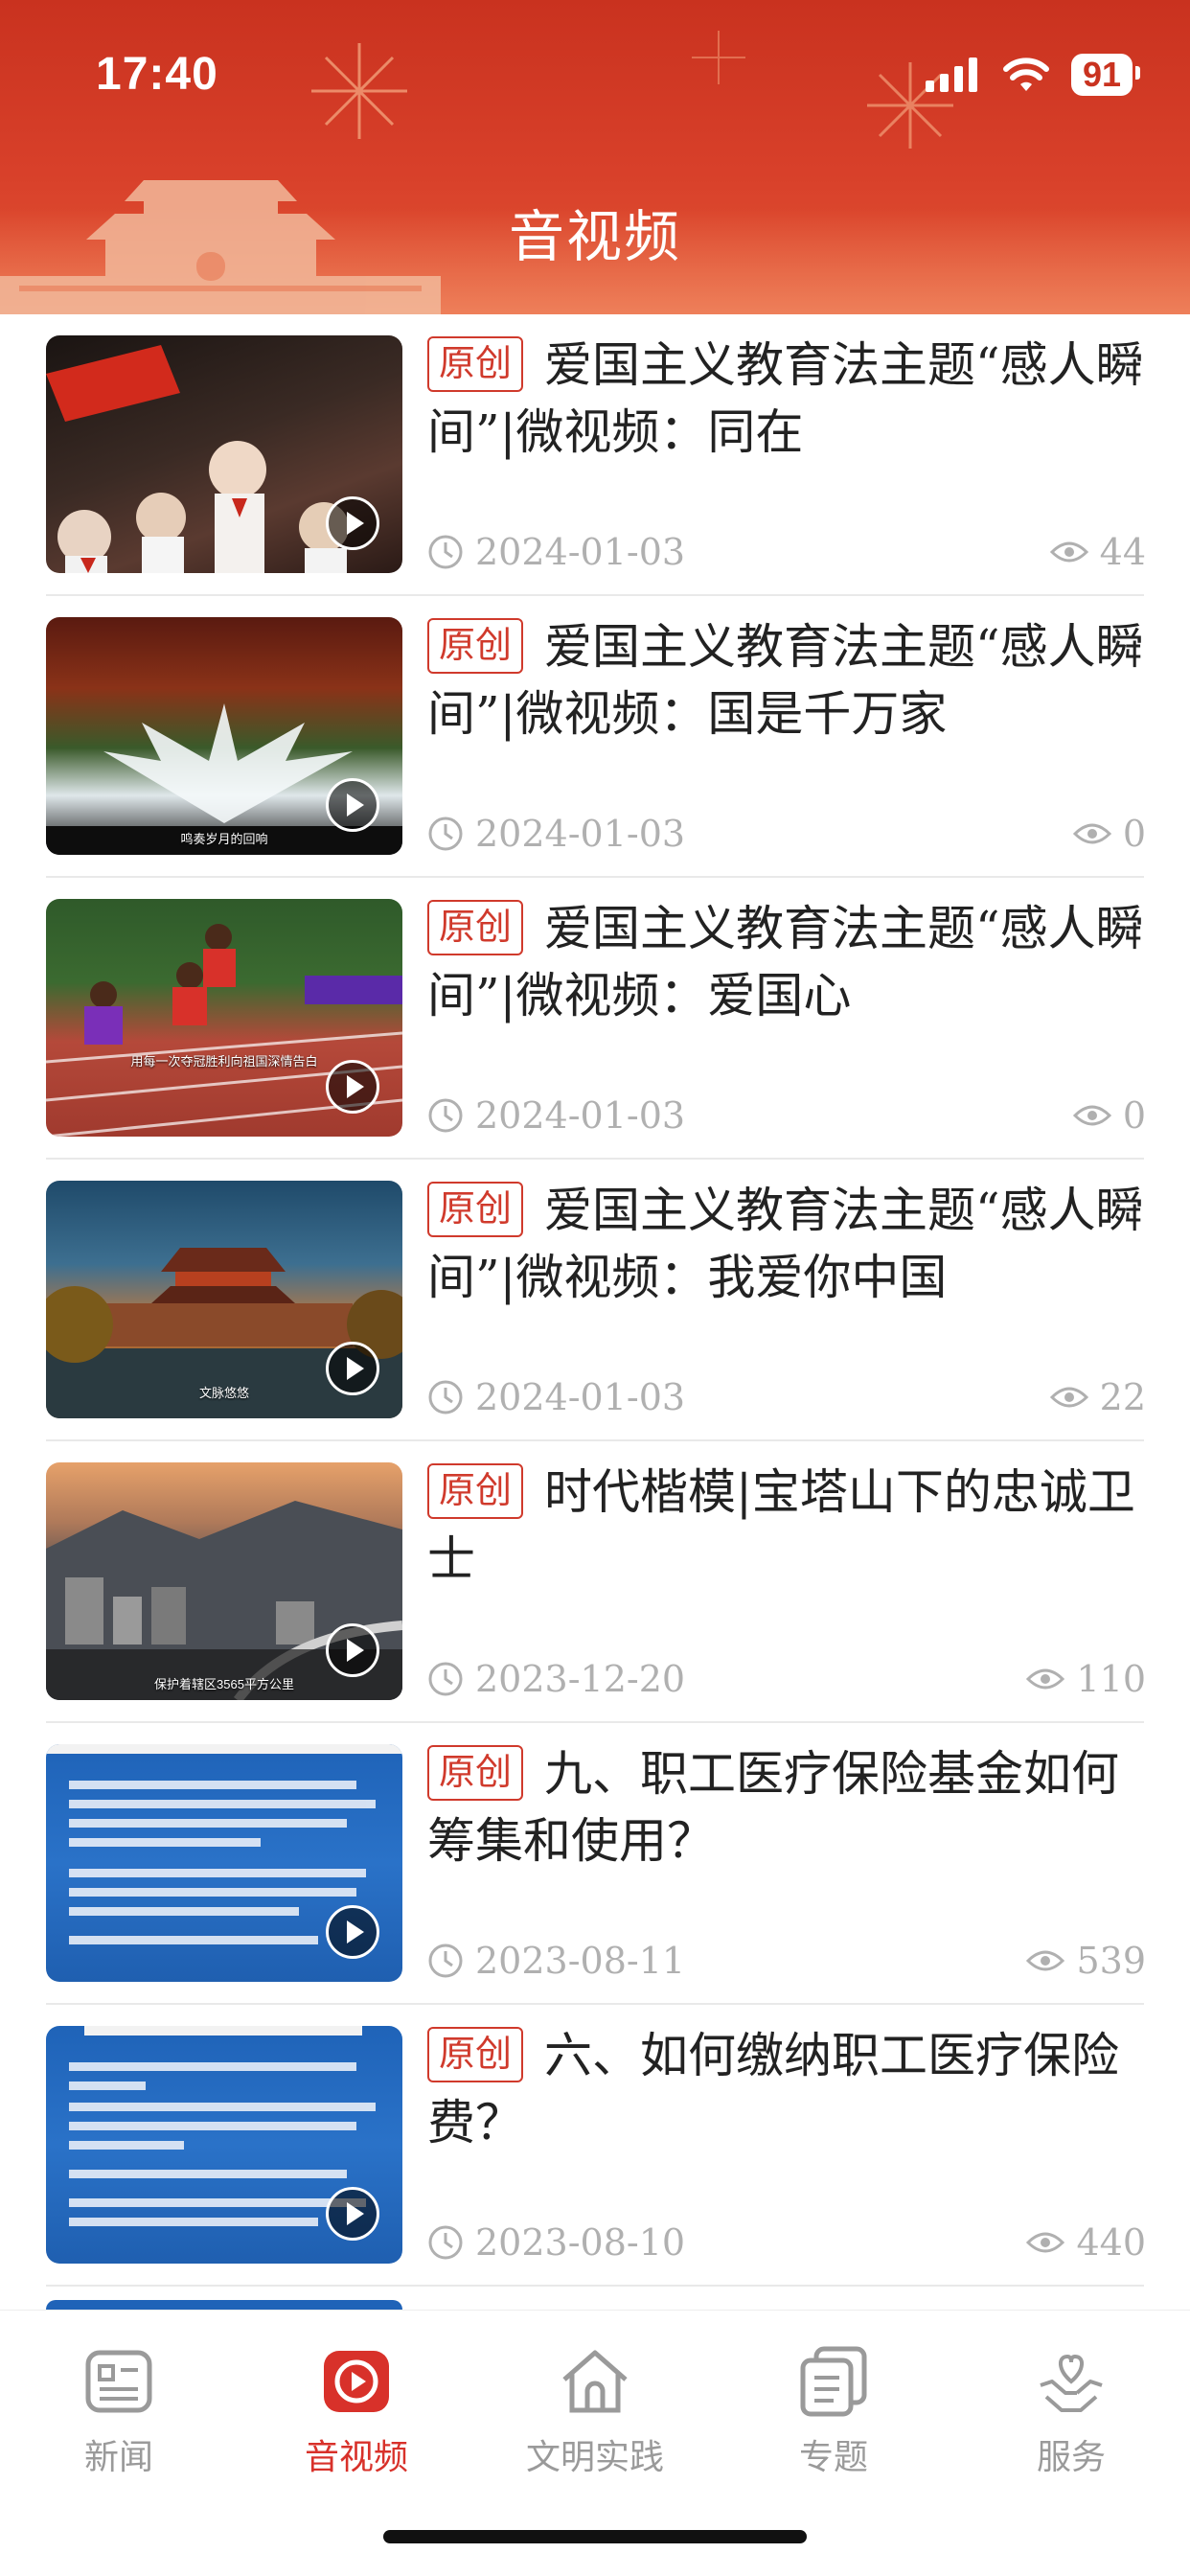 The width and height of the screenshot is (1190, 2576). I want to click on status-icons: 91, so click(1033, 75).